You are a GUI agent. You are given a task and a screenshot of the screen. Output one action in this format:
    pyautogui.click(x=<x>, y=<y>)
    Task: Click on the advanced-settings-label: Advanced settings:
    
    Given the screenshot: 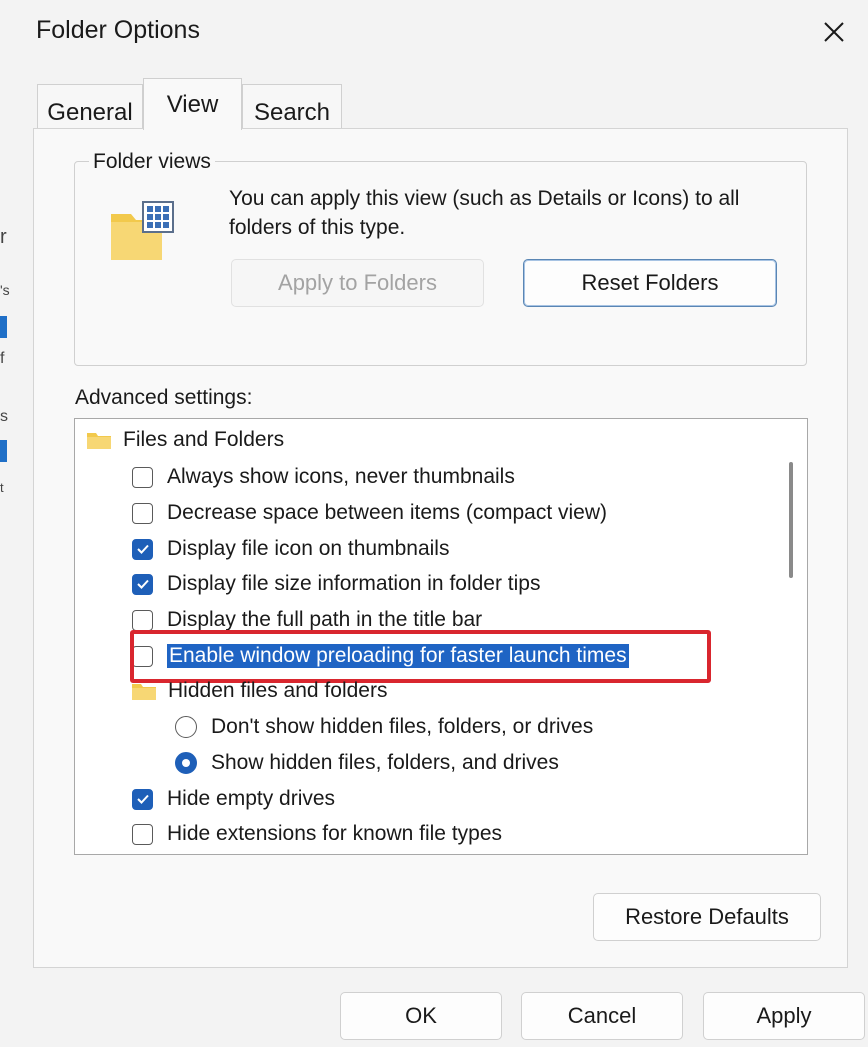 What is the action you would take?
    pyautogui.click(x=164, y=397)
    